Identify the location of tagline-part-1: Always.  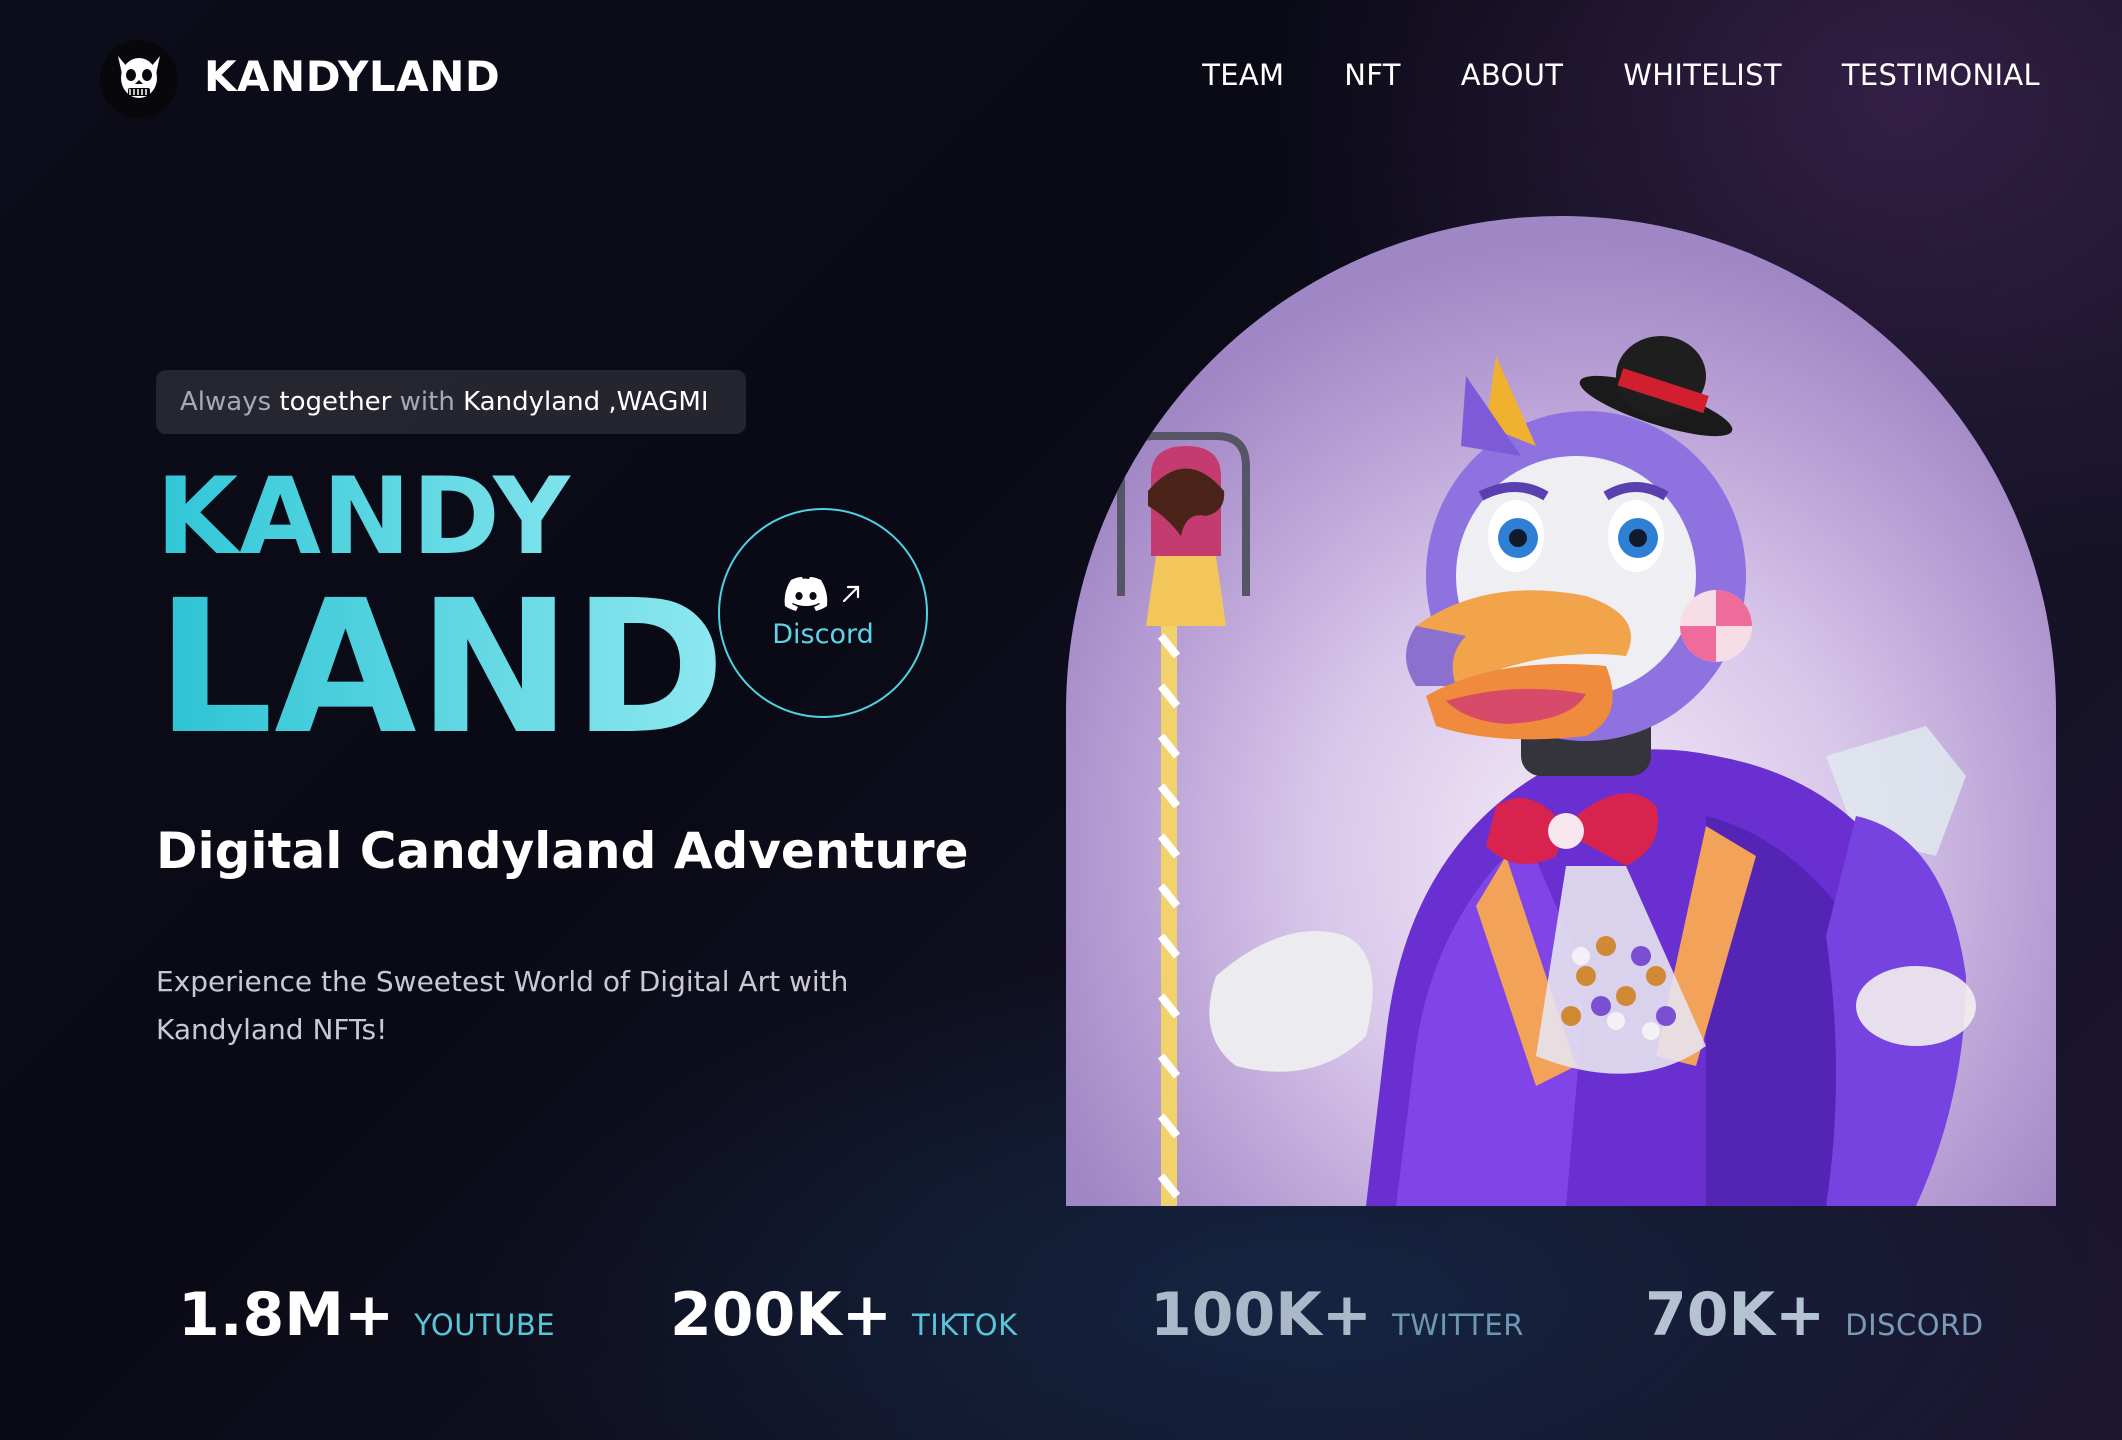
(226, 402).